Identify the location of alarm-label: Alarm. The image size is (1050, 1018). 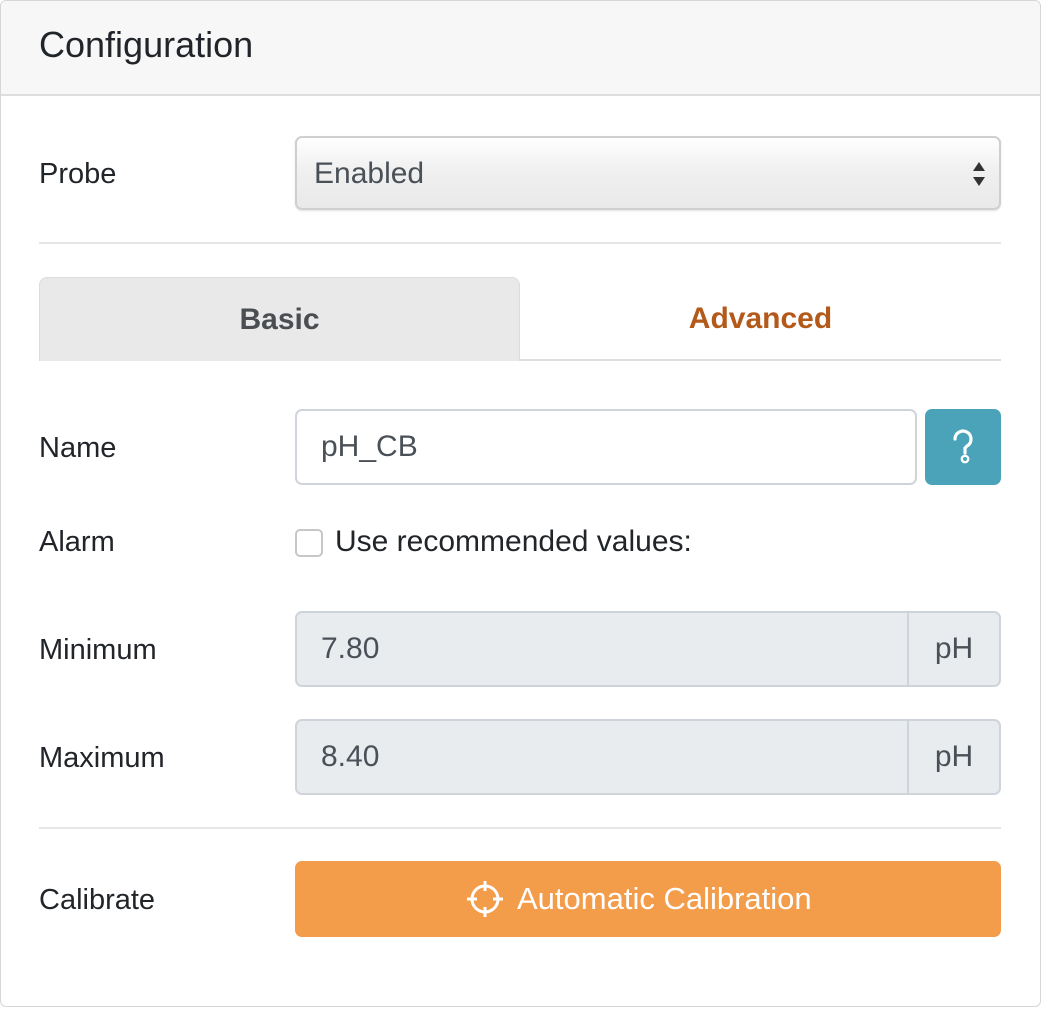
(77, 542).